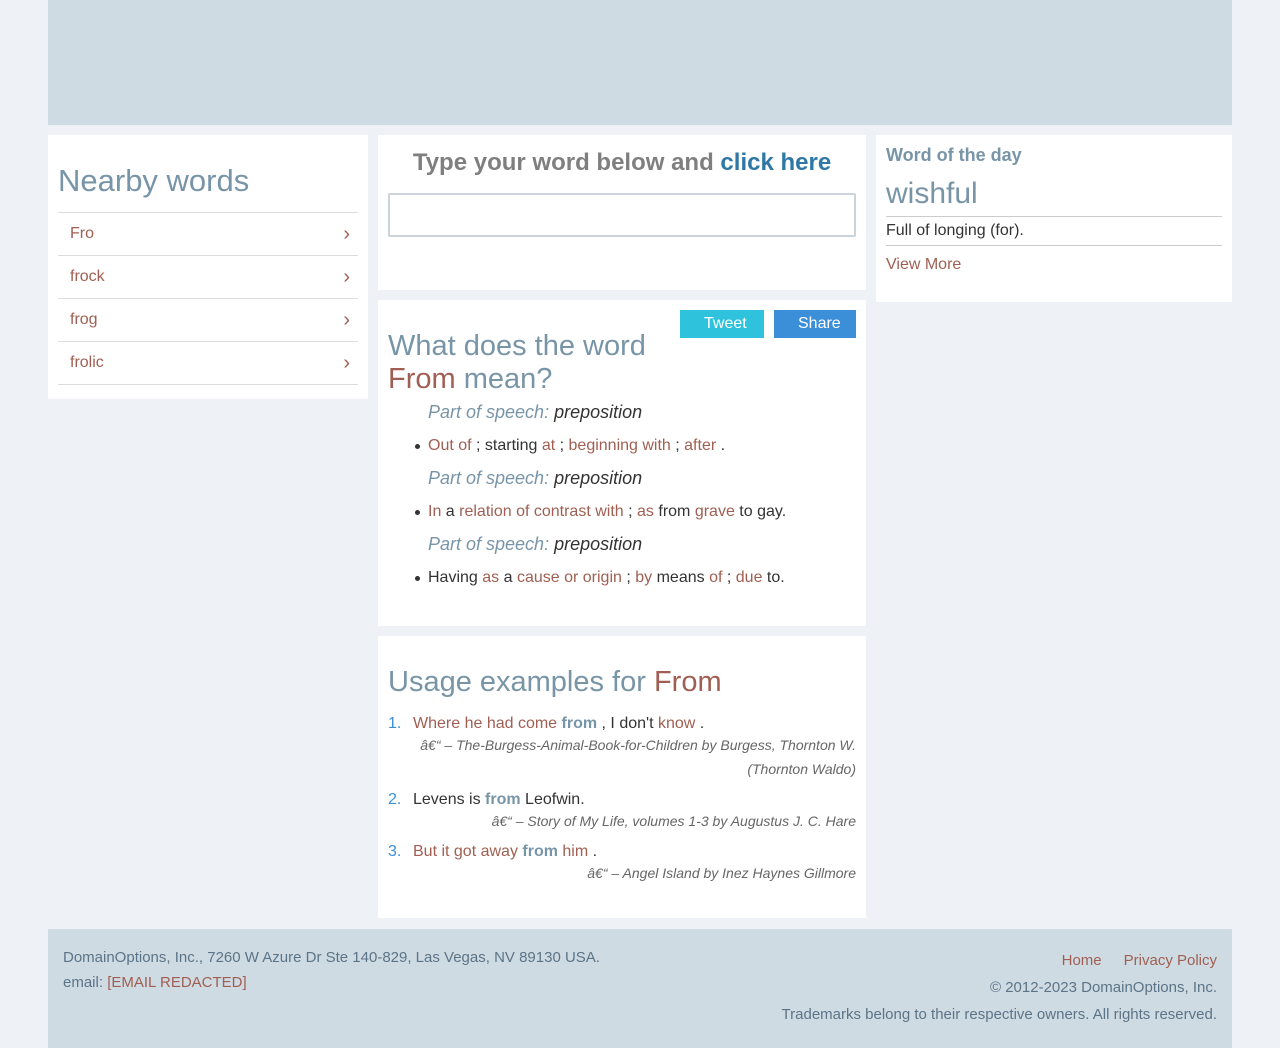 This screenshot has width=1280, height=1048. Describe the element at coordinates (676, 723) in the screenshot. I see `example-link: know` at that location.